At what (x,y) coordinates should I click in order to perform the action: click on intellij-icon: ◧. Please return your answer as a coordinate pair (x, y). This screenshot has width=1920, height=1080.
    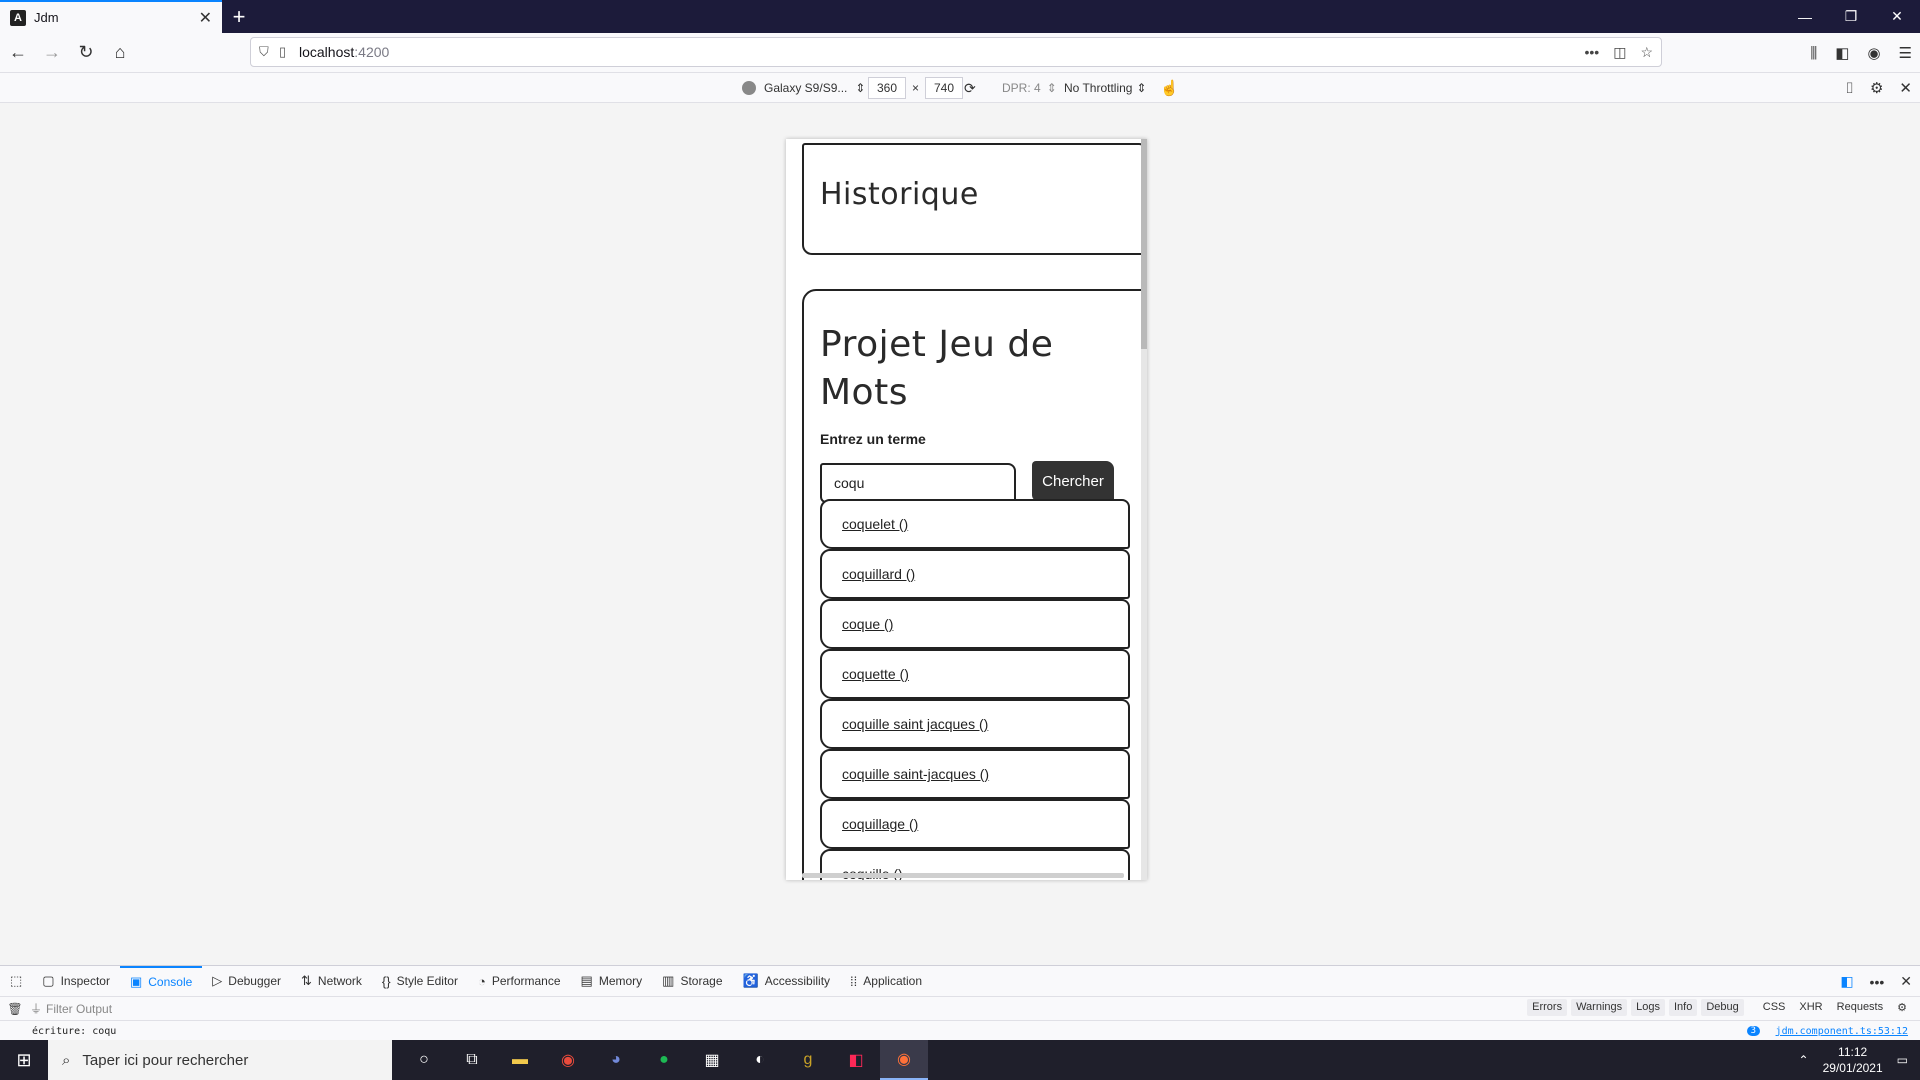
    Looking at the image, I should click on (856, 1060).